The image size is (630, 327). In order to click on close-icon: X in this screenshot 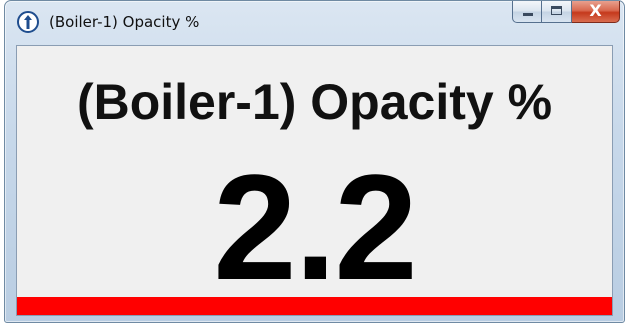, I will do `click(595, 10)`.